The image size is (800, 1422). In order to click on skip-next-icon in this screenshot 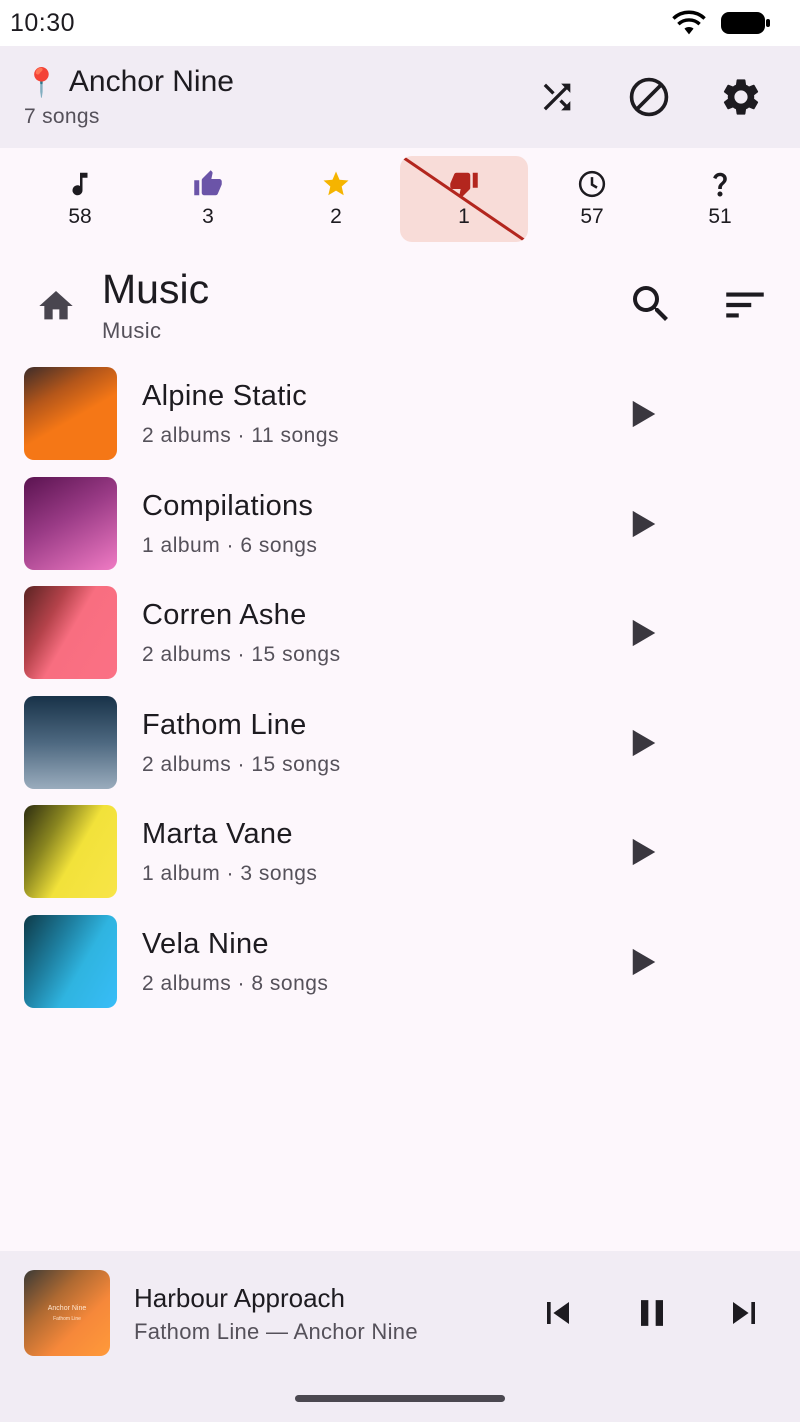, I will do `click(744, 1313)`.